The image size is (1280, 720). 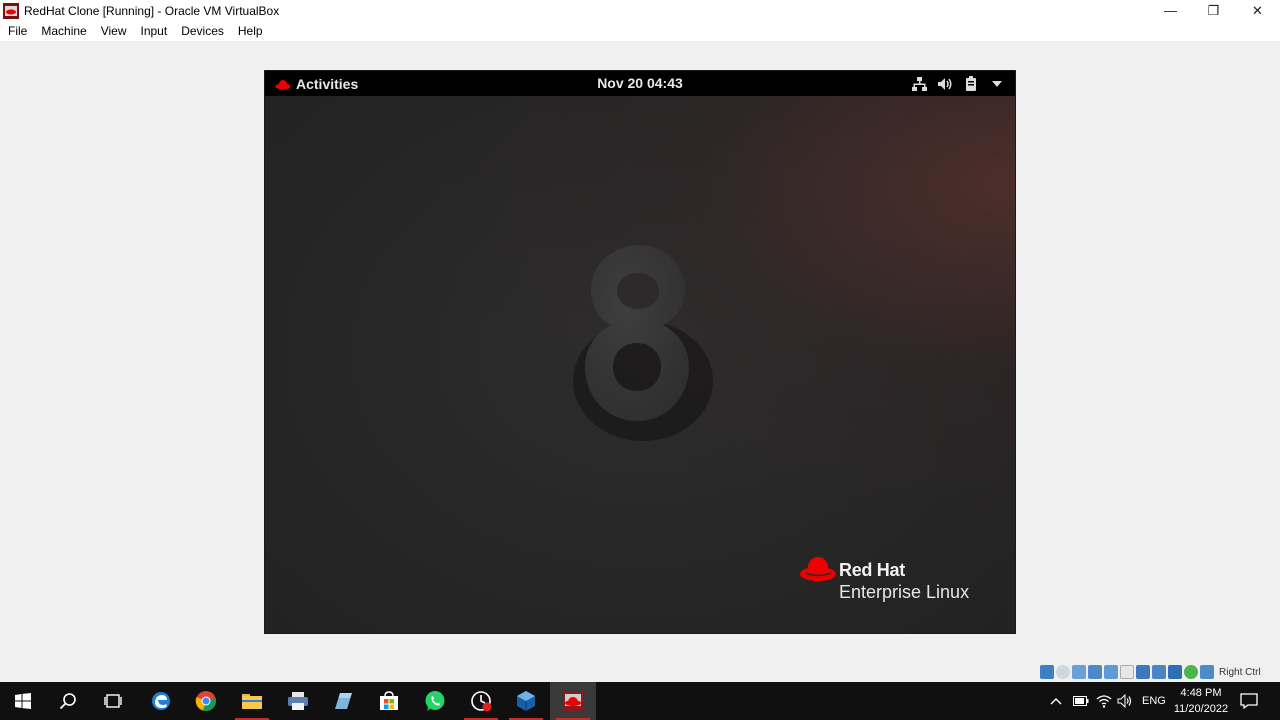 I want to click on taskbar-recorder-app, so click(x=481, y=701).